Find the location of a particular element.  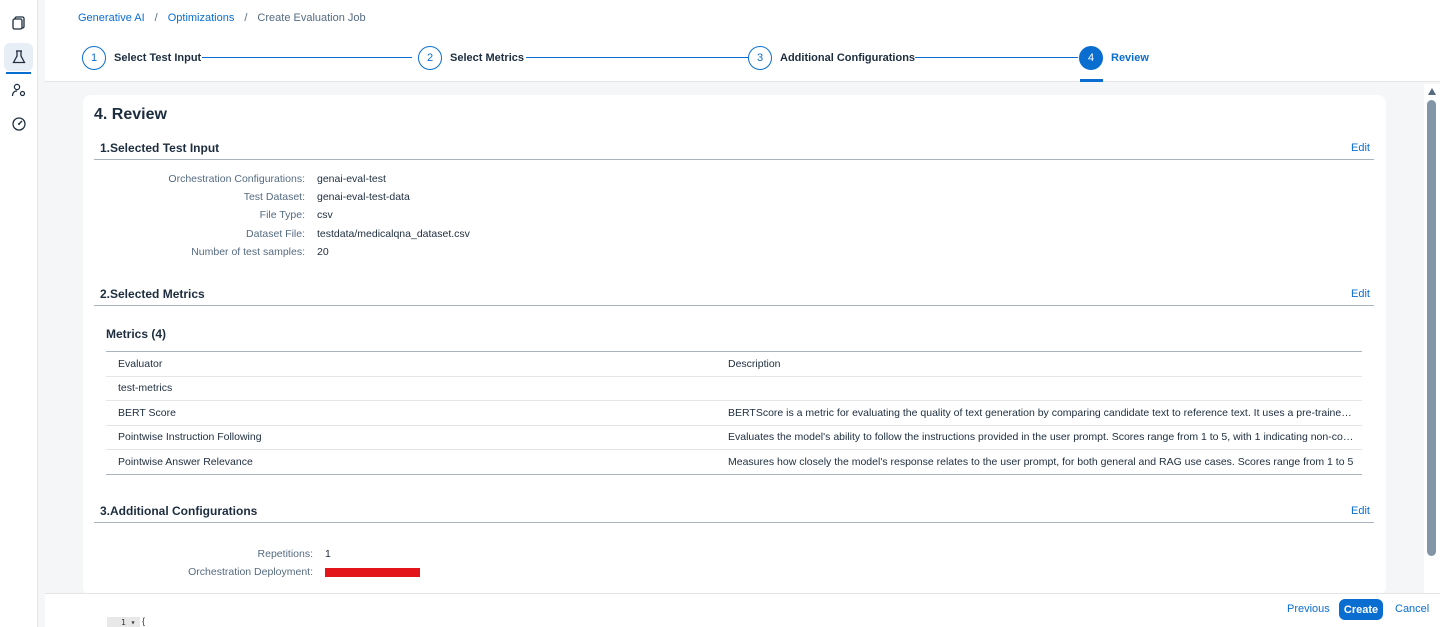

orchestration-deployment-value is located at coordinates (372, 573).